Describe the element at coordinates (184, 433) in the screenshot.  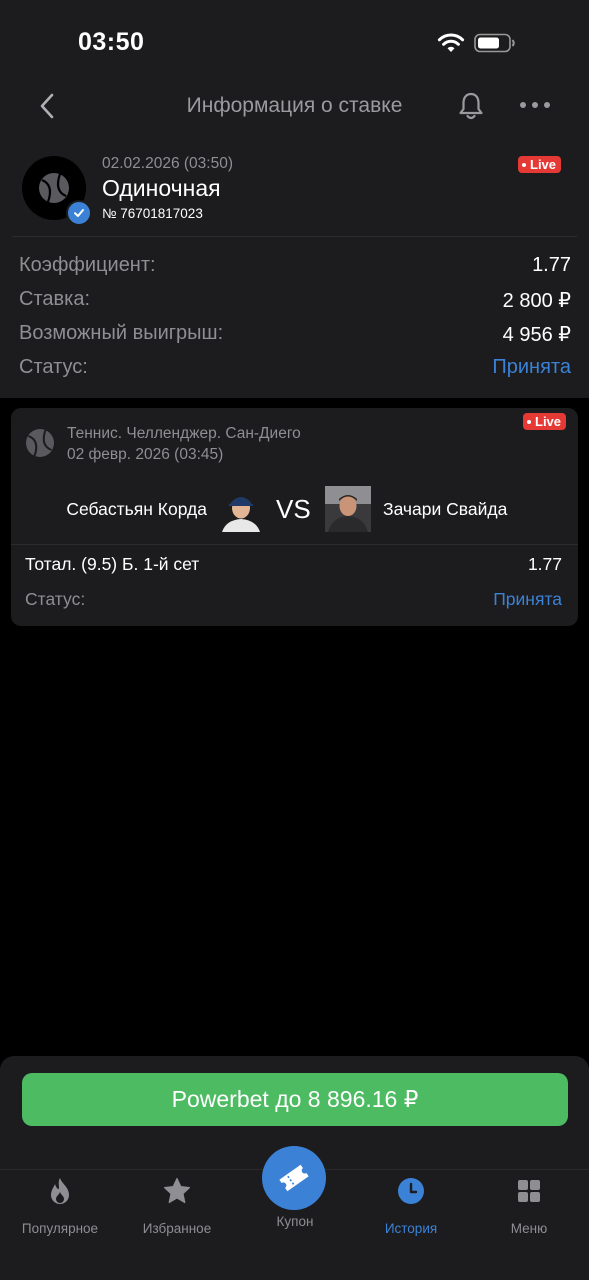
I see `event-league: Теннис. Челленджер. Сан-Диего` at that location.